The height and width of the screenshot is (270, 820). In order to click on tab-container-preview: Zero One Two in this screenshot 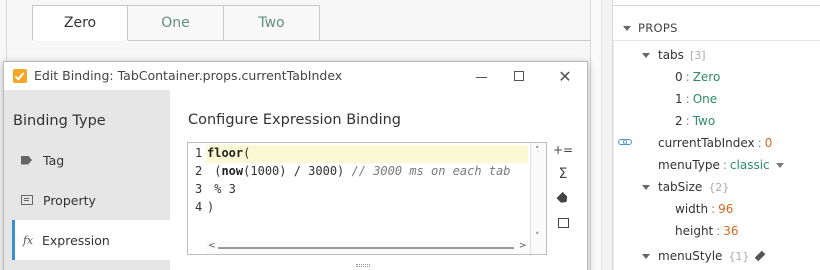, I will do `click(311, 23)`.